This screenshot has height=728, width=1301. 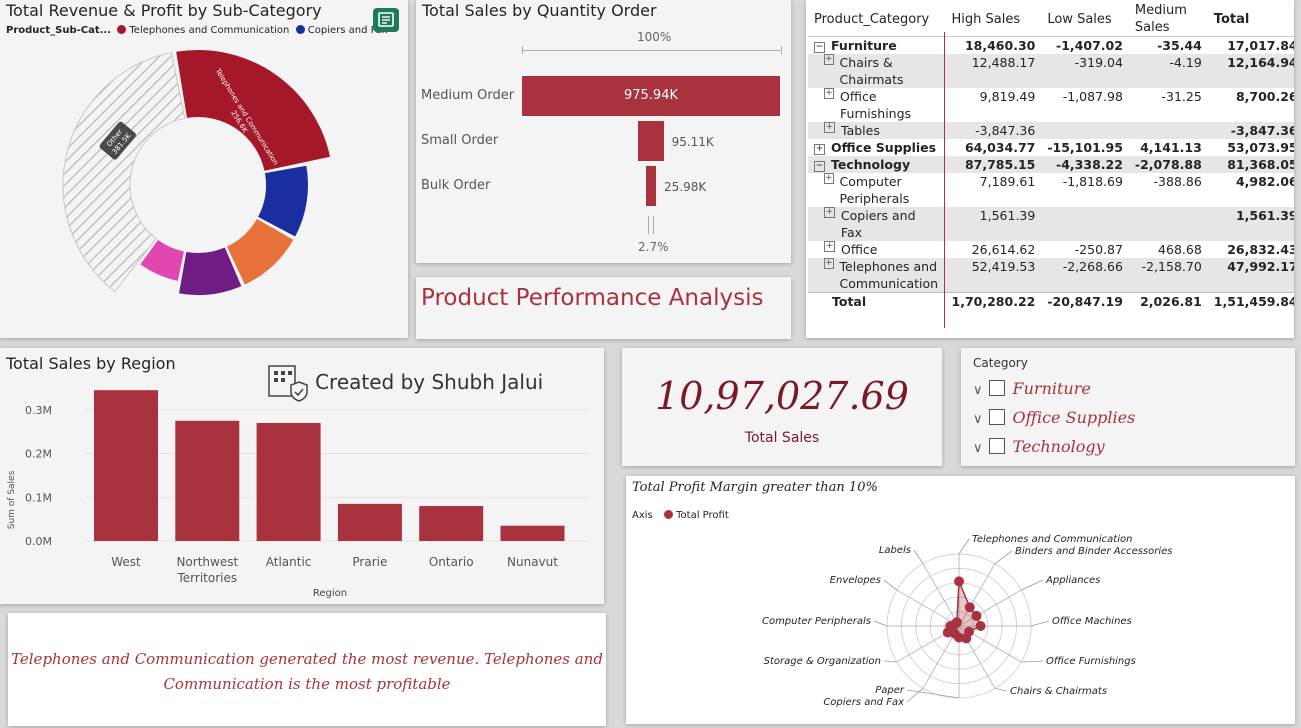 What do you see at coordinates (782, 438) in the screenshot?
I see `kpi-label: Total Sales` at bounding box center [782, 438].